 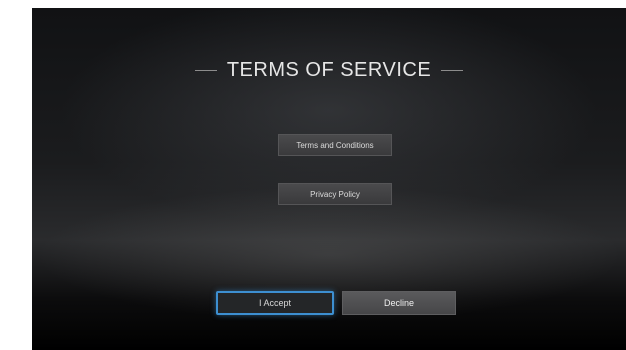 I want to click on accept-button: I Accept, so click(x=275, y=303).